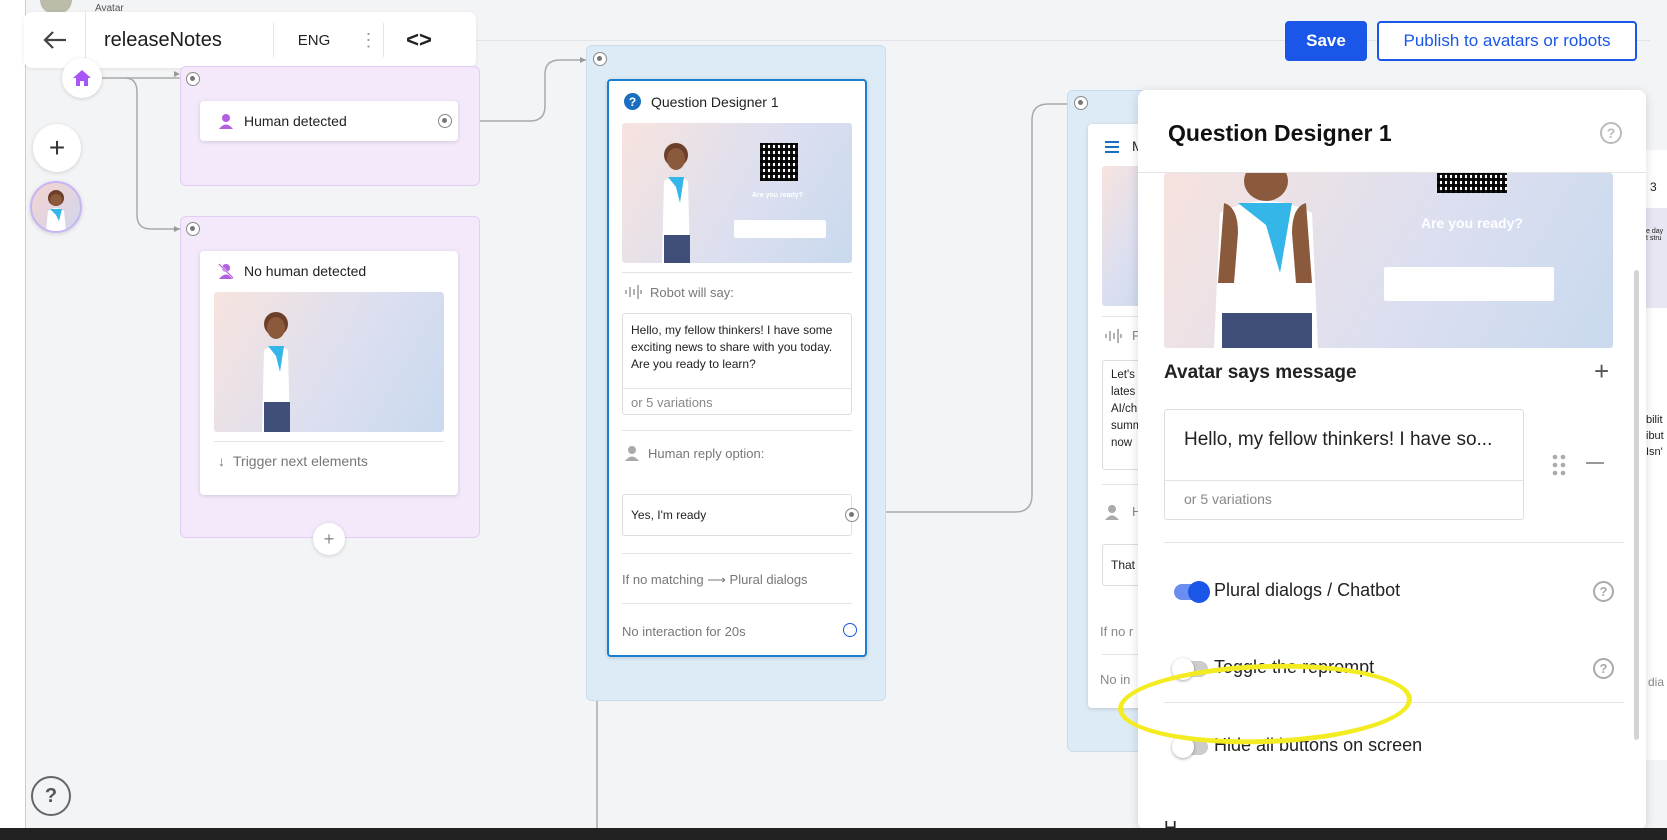  What do you see at coordinates (1656, 258) in the screenshot?
I see `edge-image: e day t stru` at bounding box center [1656, 258].